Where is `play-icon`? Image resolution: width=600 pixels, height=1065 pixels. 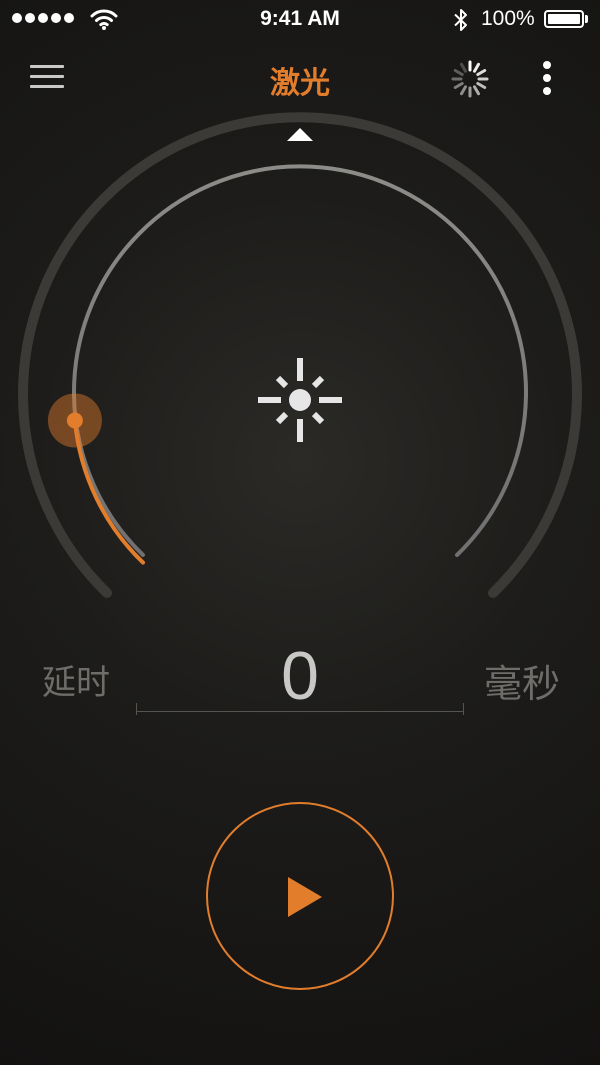
play-icon is located at coordinates (305, 897).